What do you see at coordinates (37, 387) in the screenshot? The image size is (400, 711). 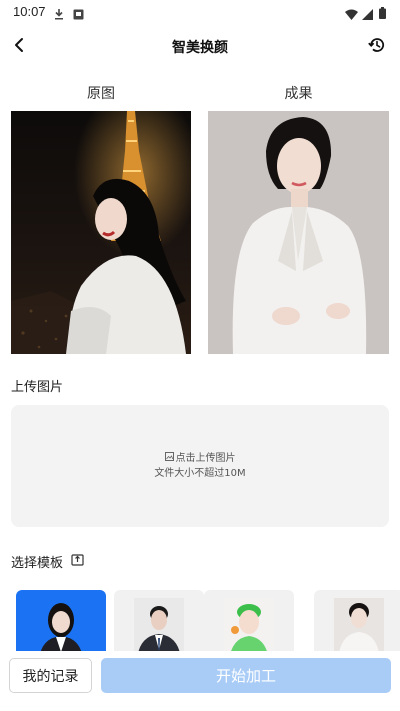 I see `upload-section-title: 上传图片` at bounding box center [37, 387].